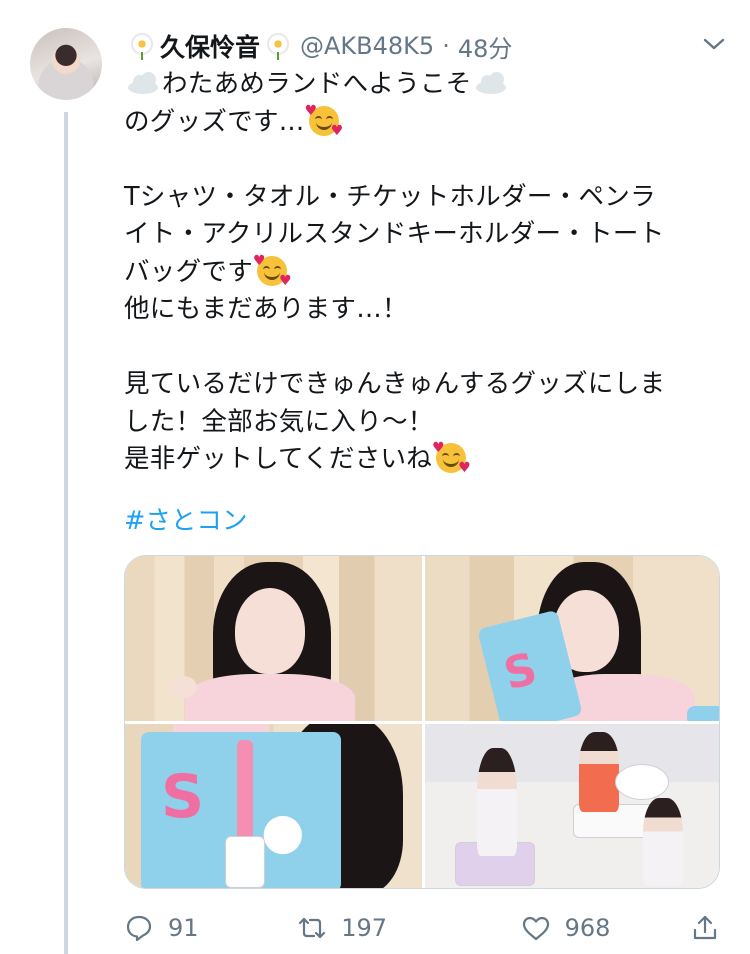  I want to click on thread-line, so click(66, 533).